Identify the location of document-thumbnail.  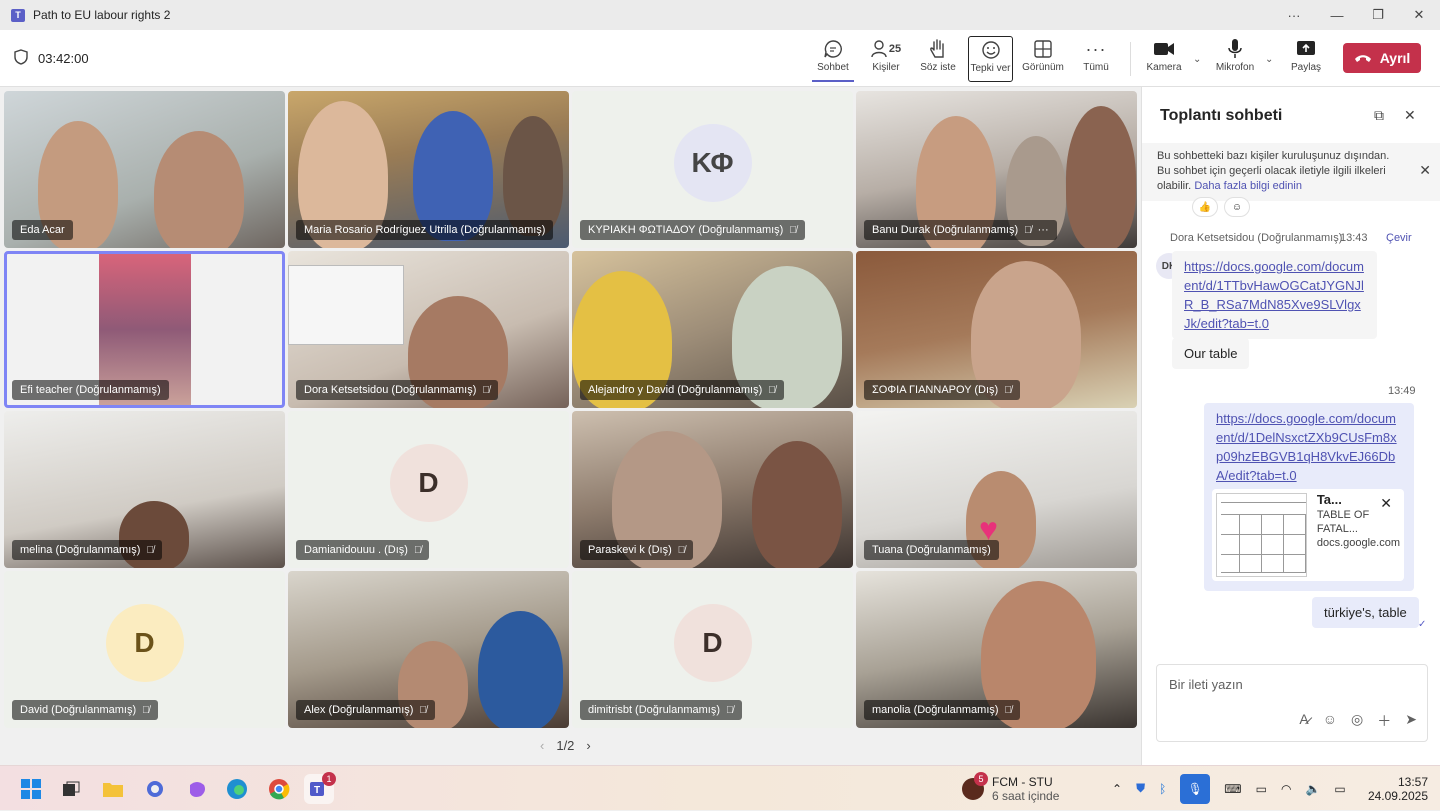
(1261, 535).